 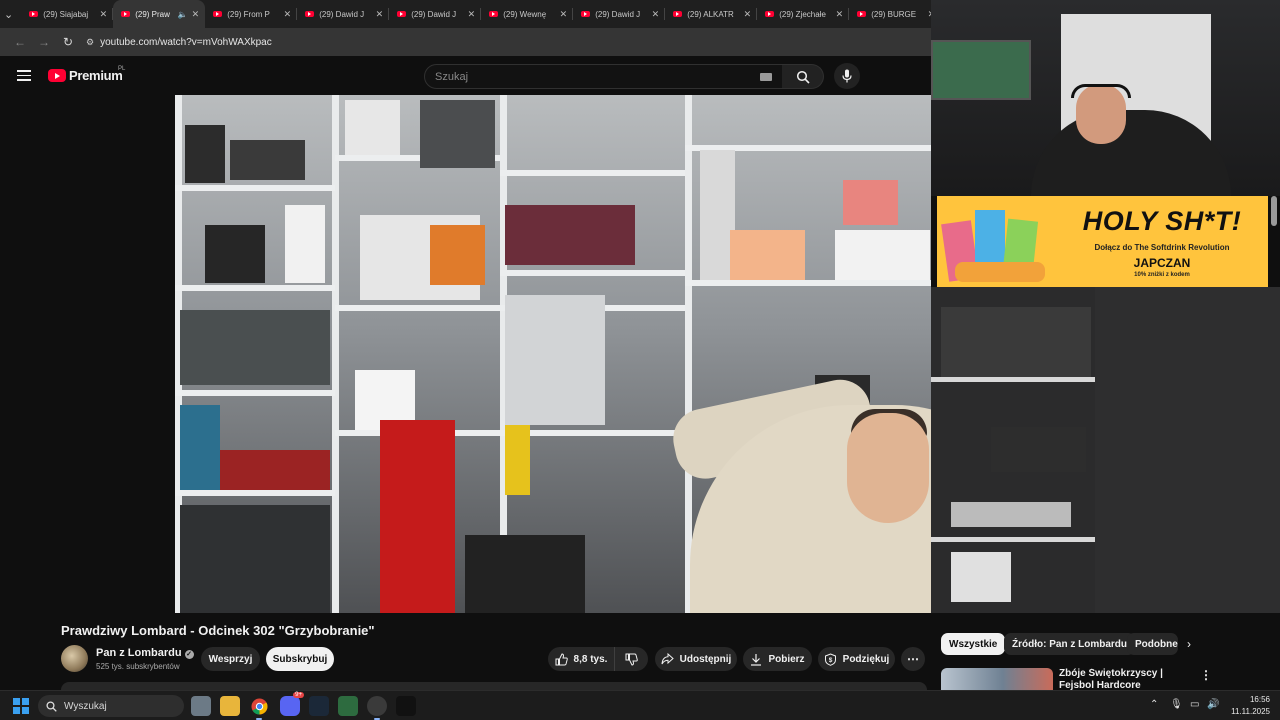 What do you see at coordinates (21, 706) in the screenshot?
I see `windows-start-icon` at bounding box center [21, 706].